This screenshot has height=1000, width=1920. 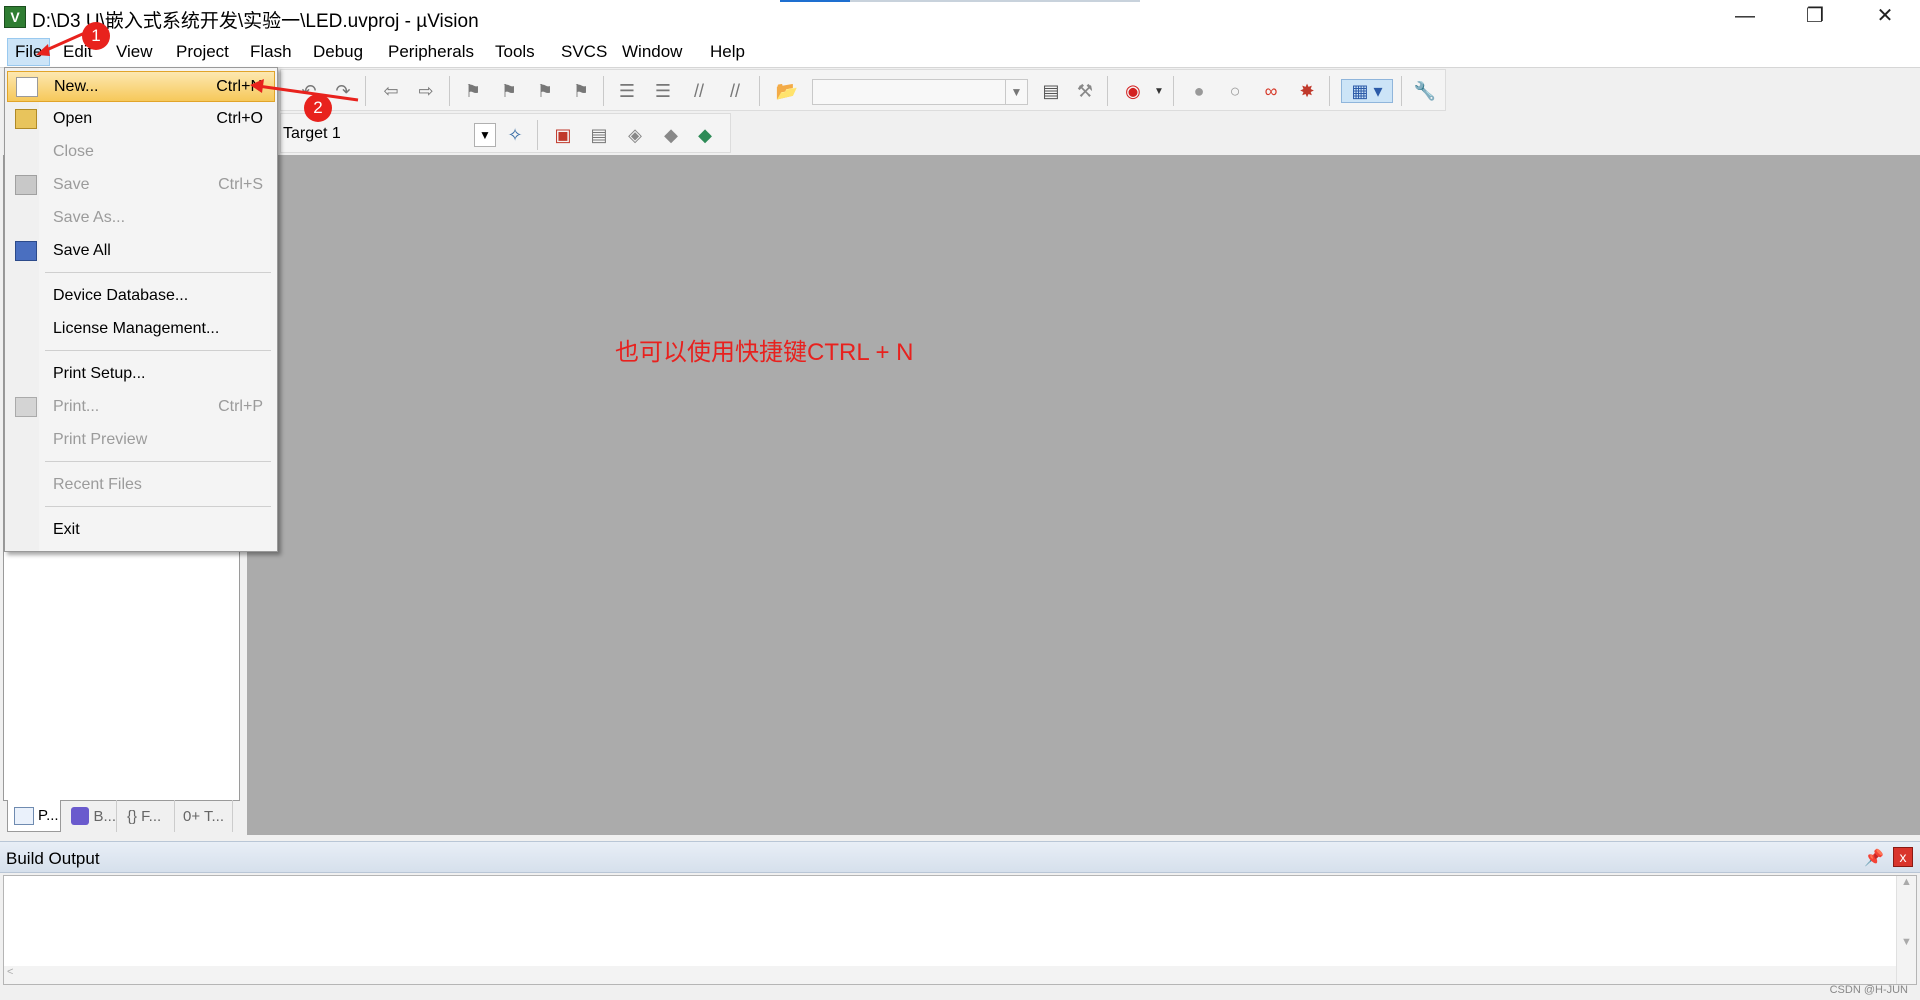 What do you see at coordinates (960, 930) in the screenshot?
I see `build-output-text: ▲ ▼ <` at bounding box center [960, 930].